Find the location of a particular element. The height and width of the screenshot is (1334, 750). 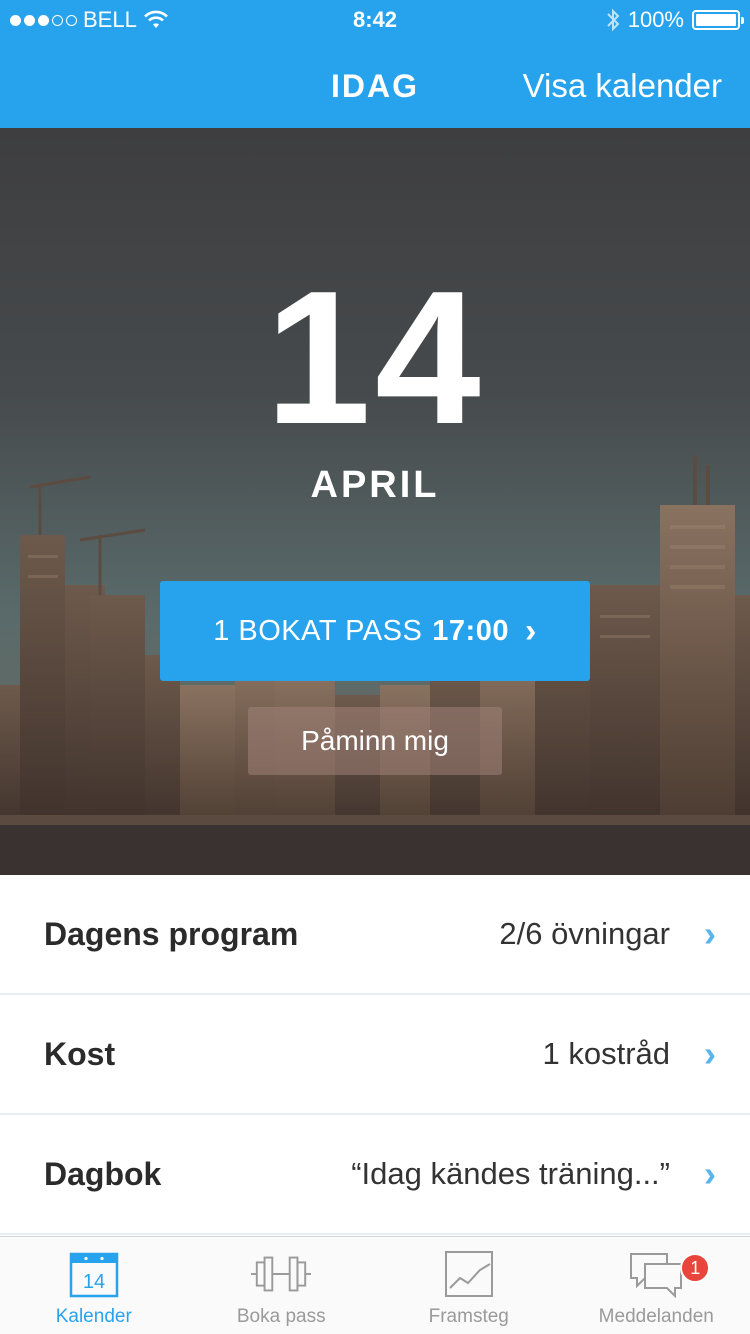

tab-book-session: Boka pass is located at coordinates (282, 1285).